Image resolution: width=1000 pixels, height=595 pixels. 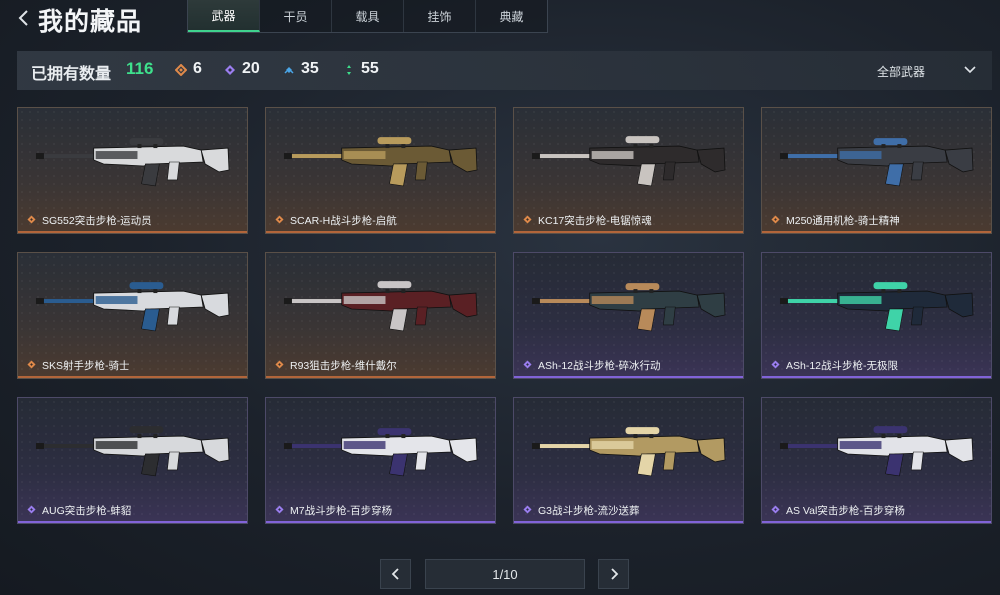 I want to click on purple-count: 20, so click(x=242, y=69).